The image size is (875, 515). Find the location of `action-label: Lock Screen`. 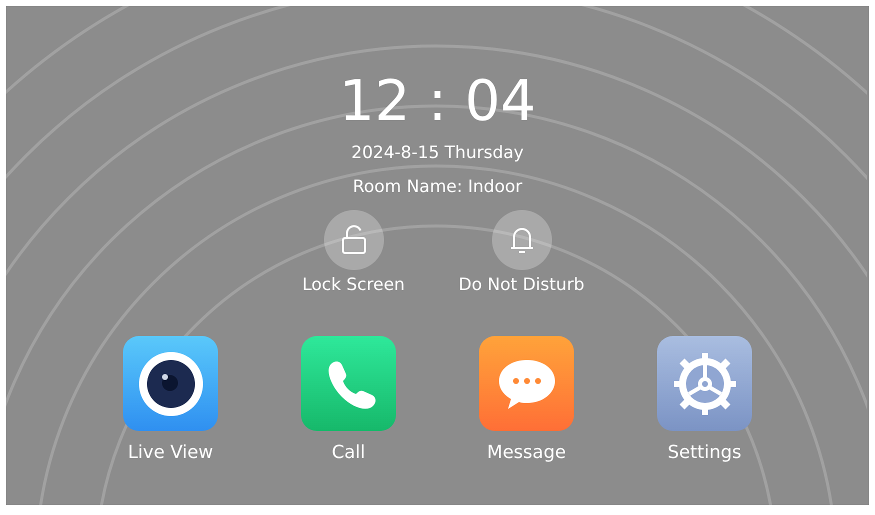

action-label: Lock Screen is located at coordinates (353, 285).